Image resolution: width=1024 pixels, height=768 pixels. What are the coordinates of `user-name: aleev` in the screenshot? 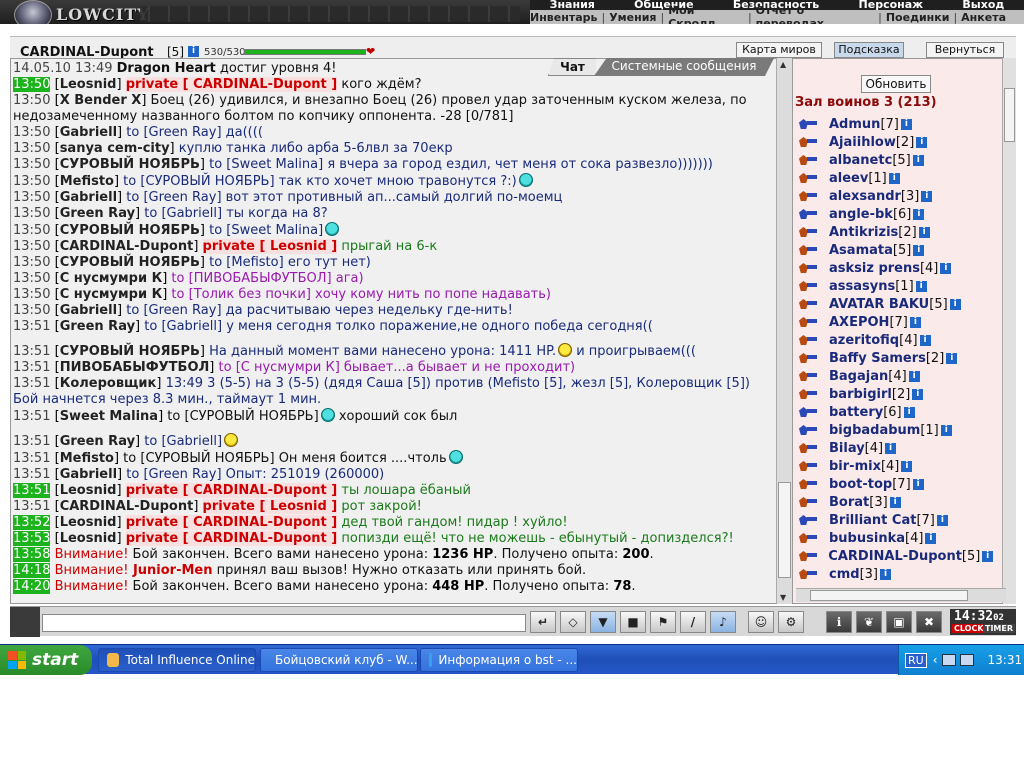 It's located at (848, 178).